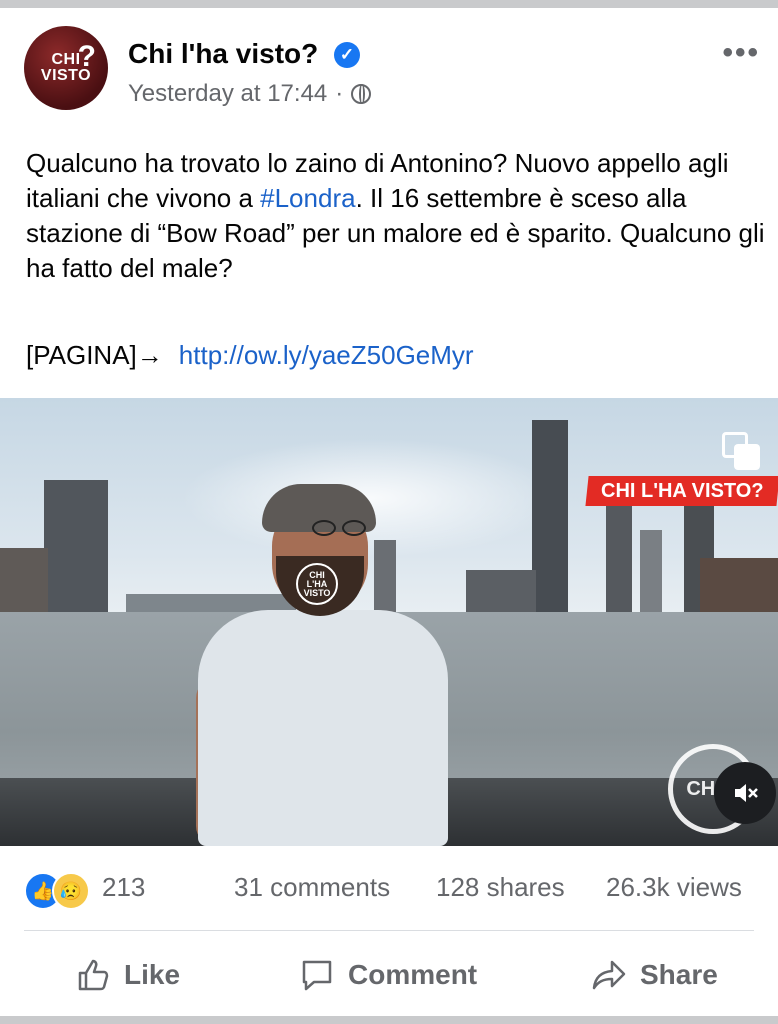 This screenshot has height=1024, width=778. Describe the element at coordinates (745, 793) in the screenshot. I see `mute-toggle-icon` at that location.